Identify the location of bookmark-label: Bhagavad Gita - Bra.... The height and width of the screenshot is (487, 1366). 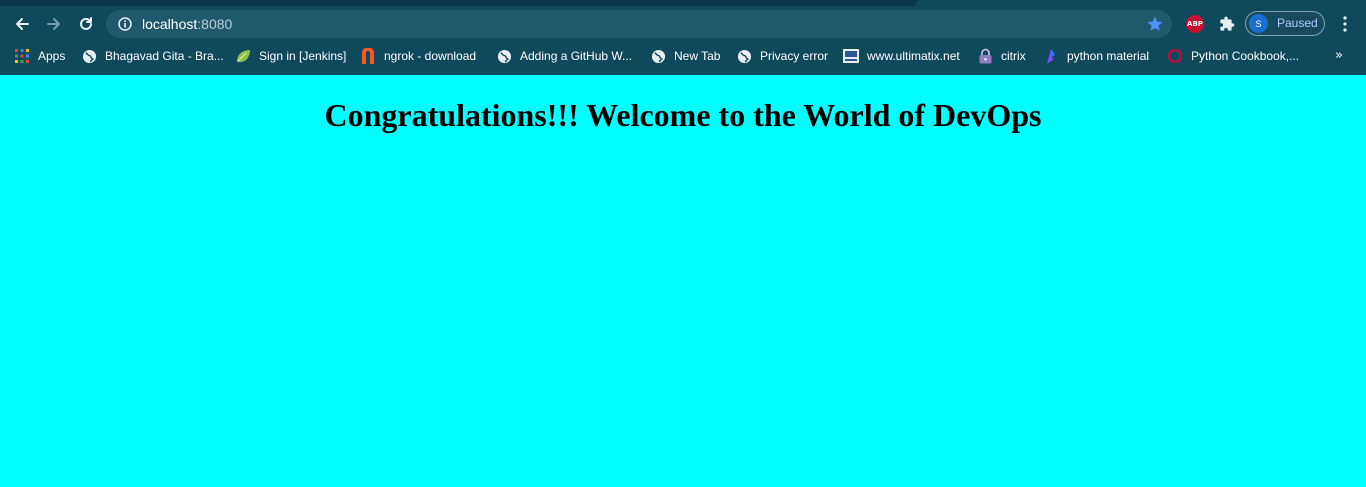
(164, 56).